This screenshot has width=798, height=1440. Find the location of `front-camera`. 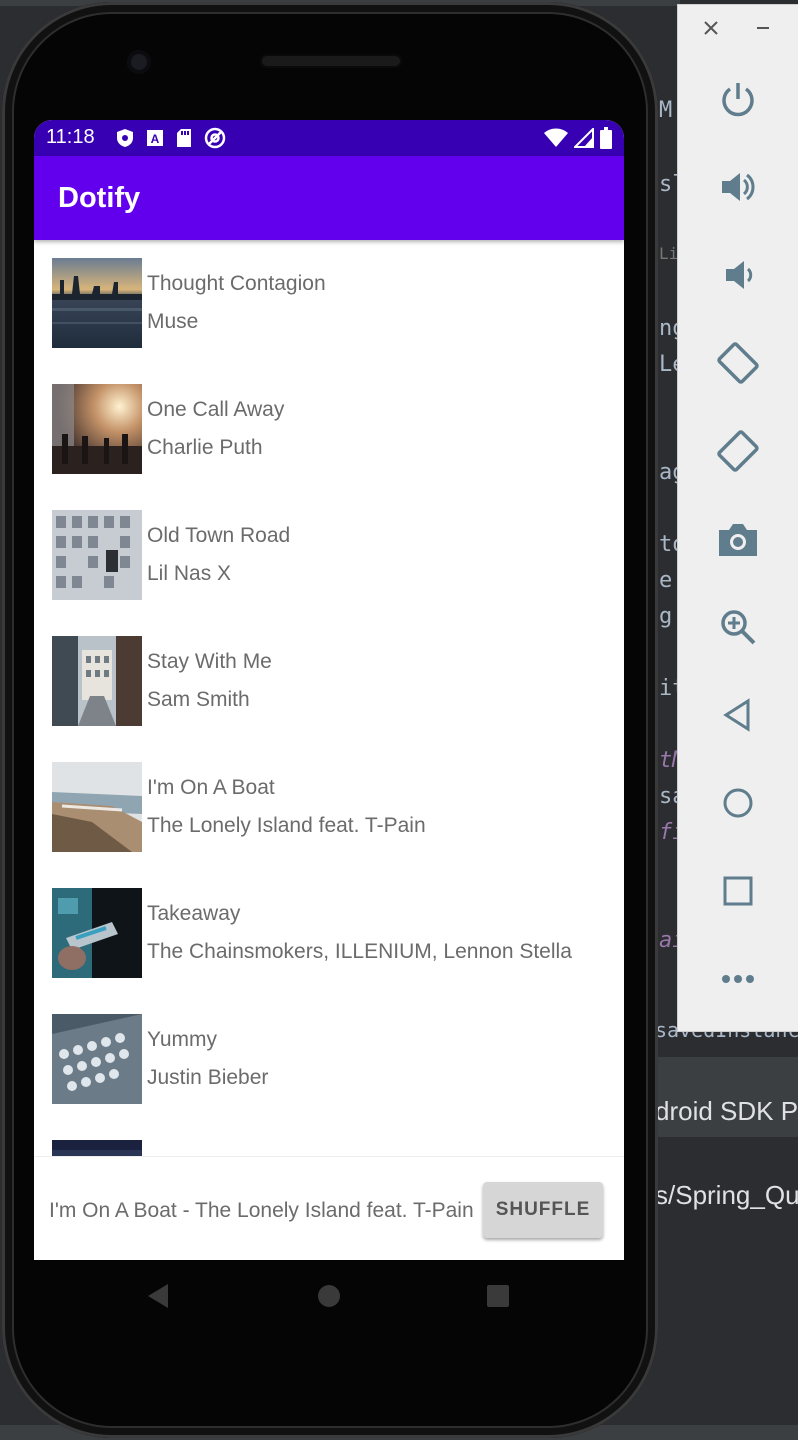

front-camera is located at coordinates (139, 62).